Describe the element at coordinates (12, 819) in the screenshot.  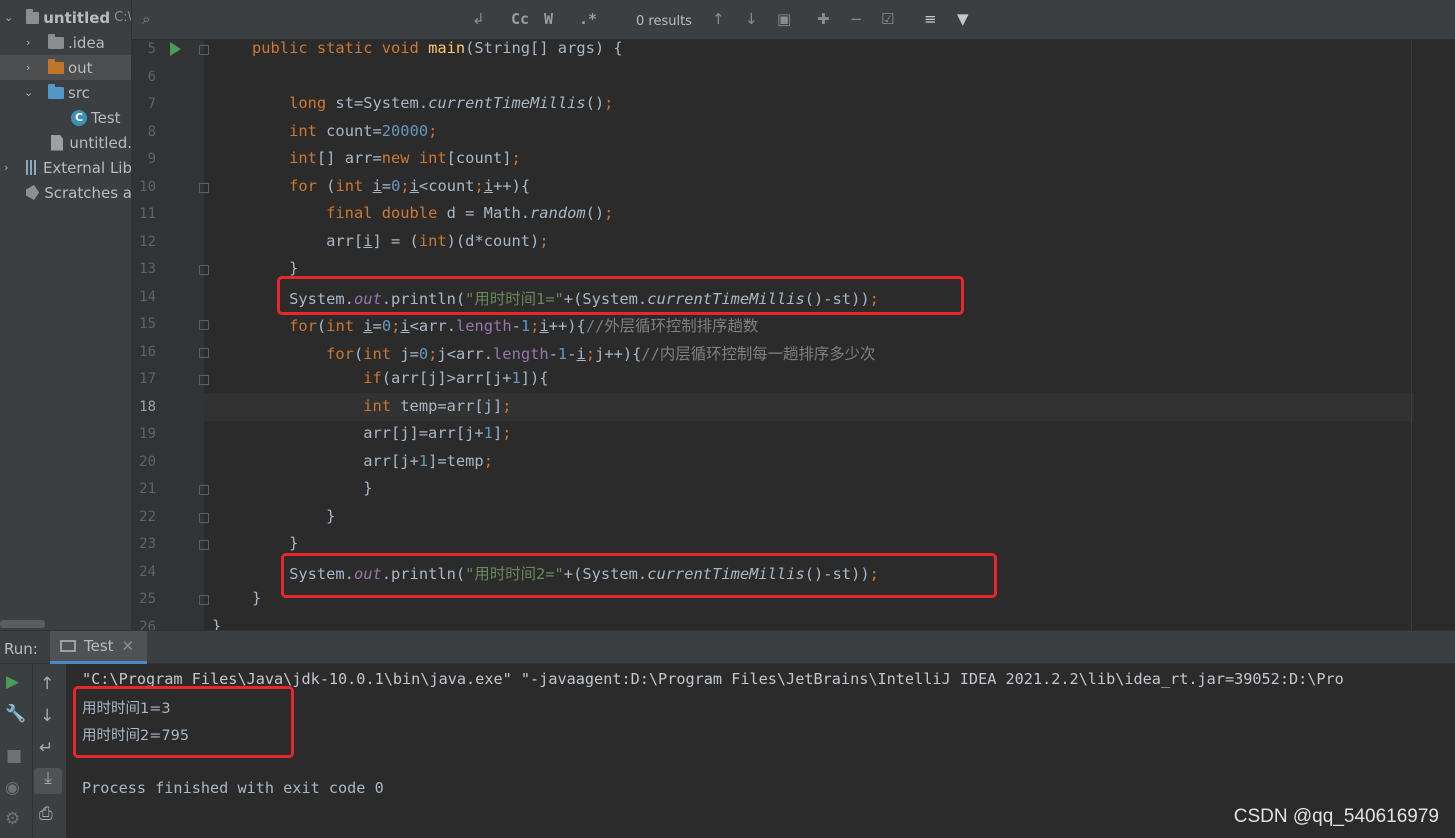
I see `settings-icon: ⚙` at that location.